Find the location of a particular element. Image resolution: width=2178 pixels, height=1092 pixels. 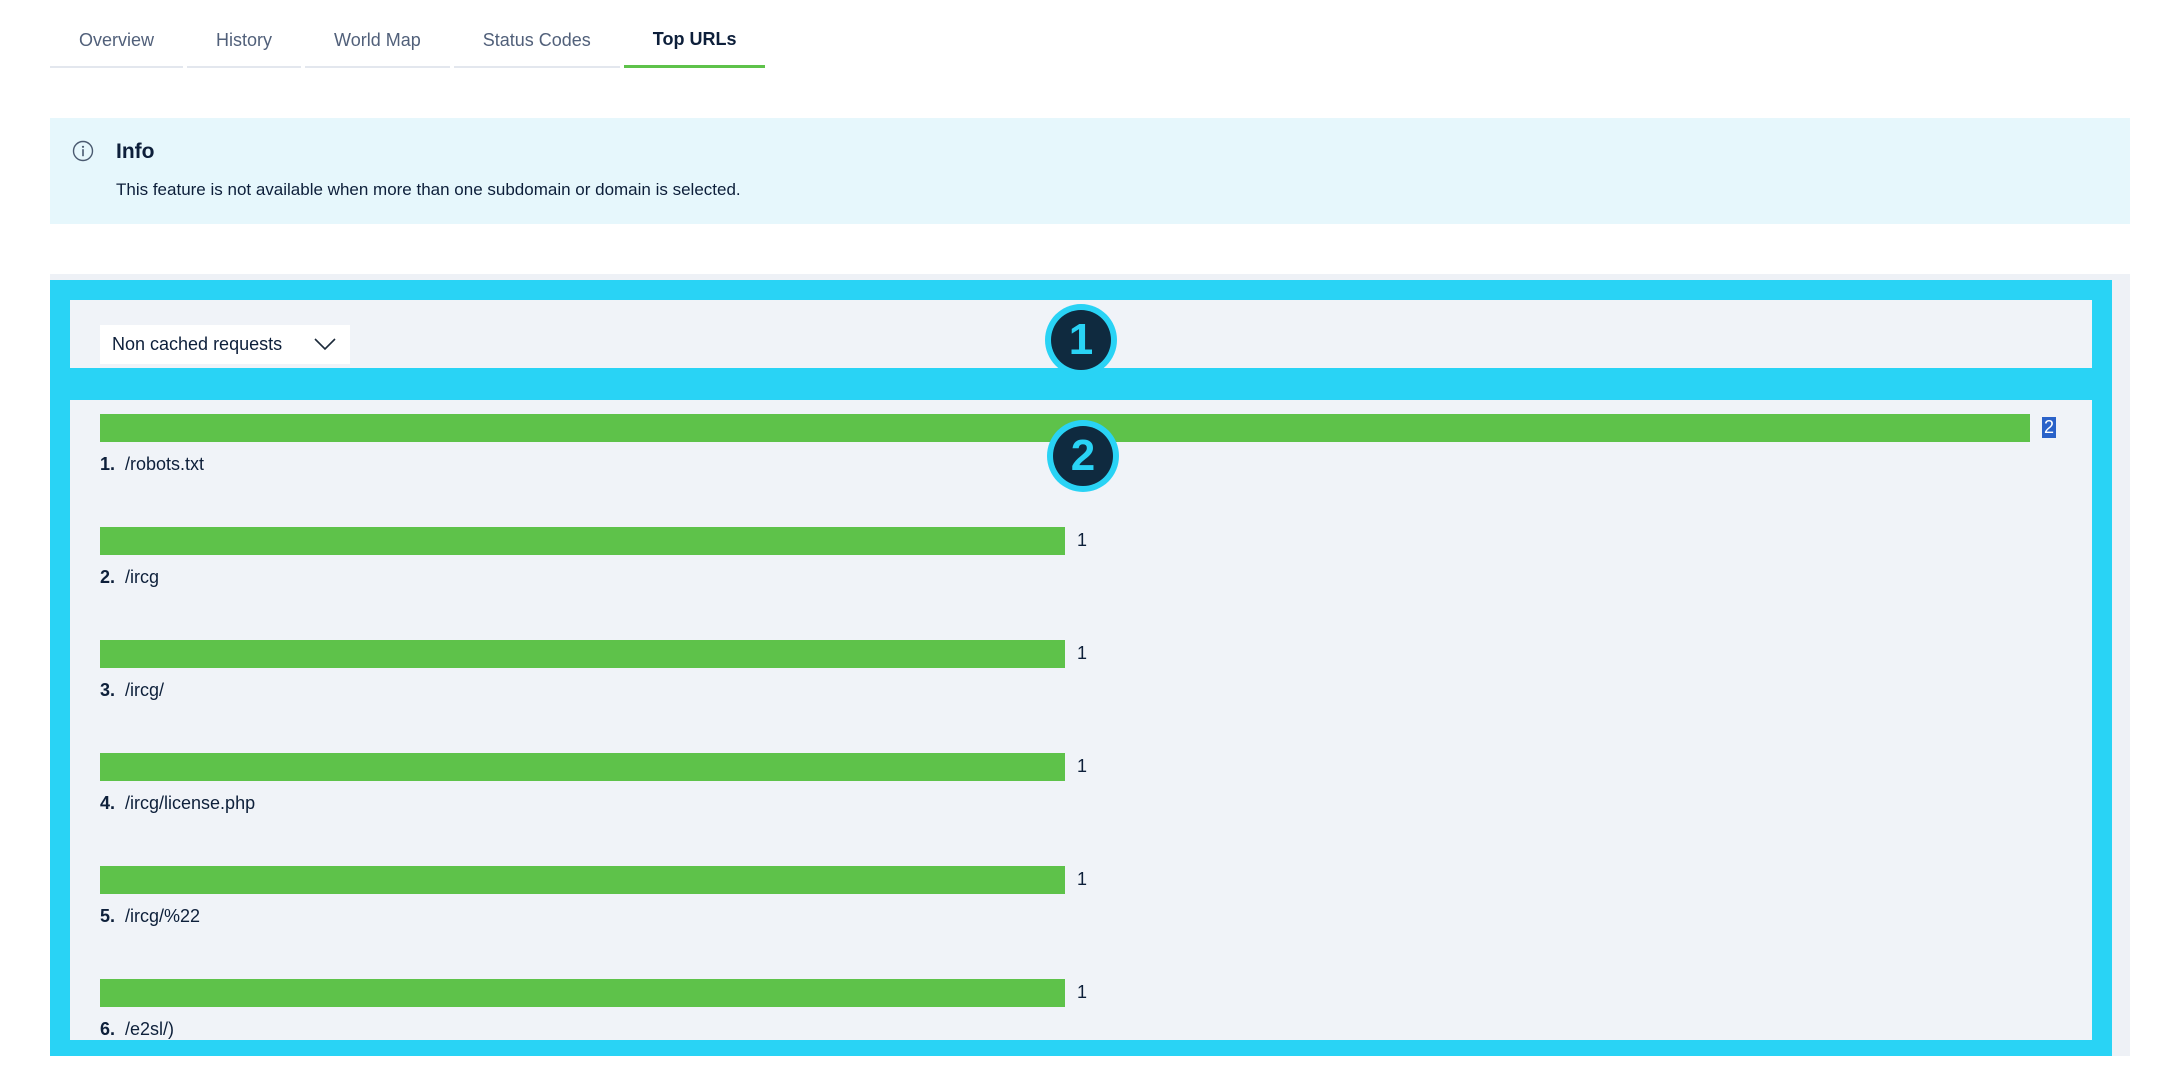

info-circle-icon is located at coordinates (83, 151).